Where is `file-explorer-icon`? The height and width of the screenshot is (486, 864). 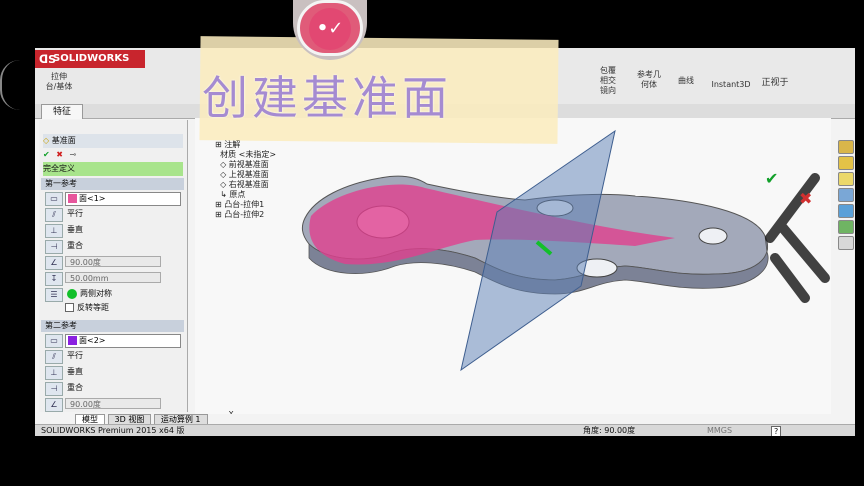 file-explorer-icon is located at coordinates (846, 163).